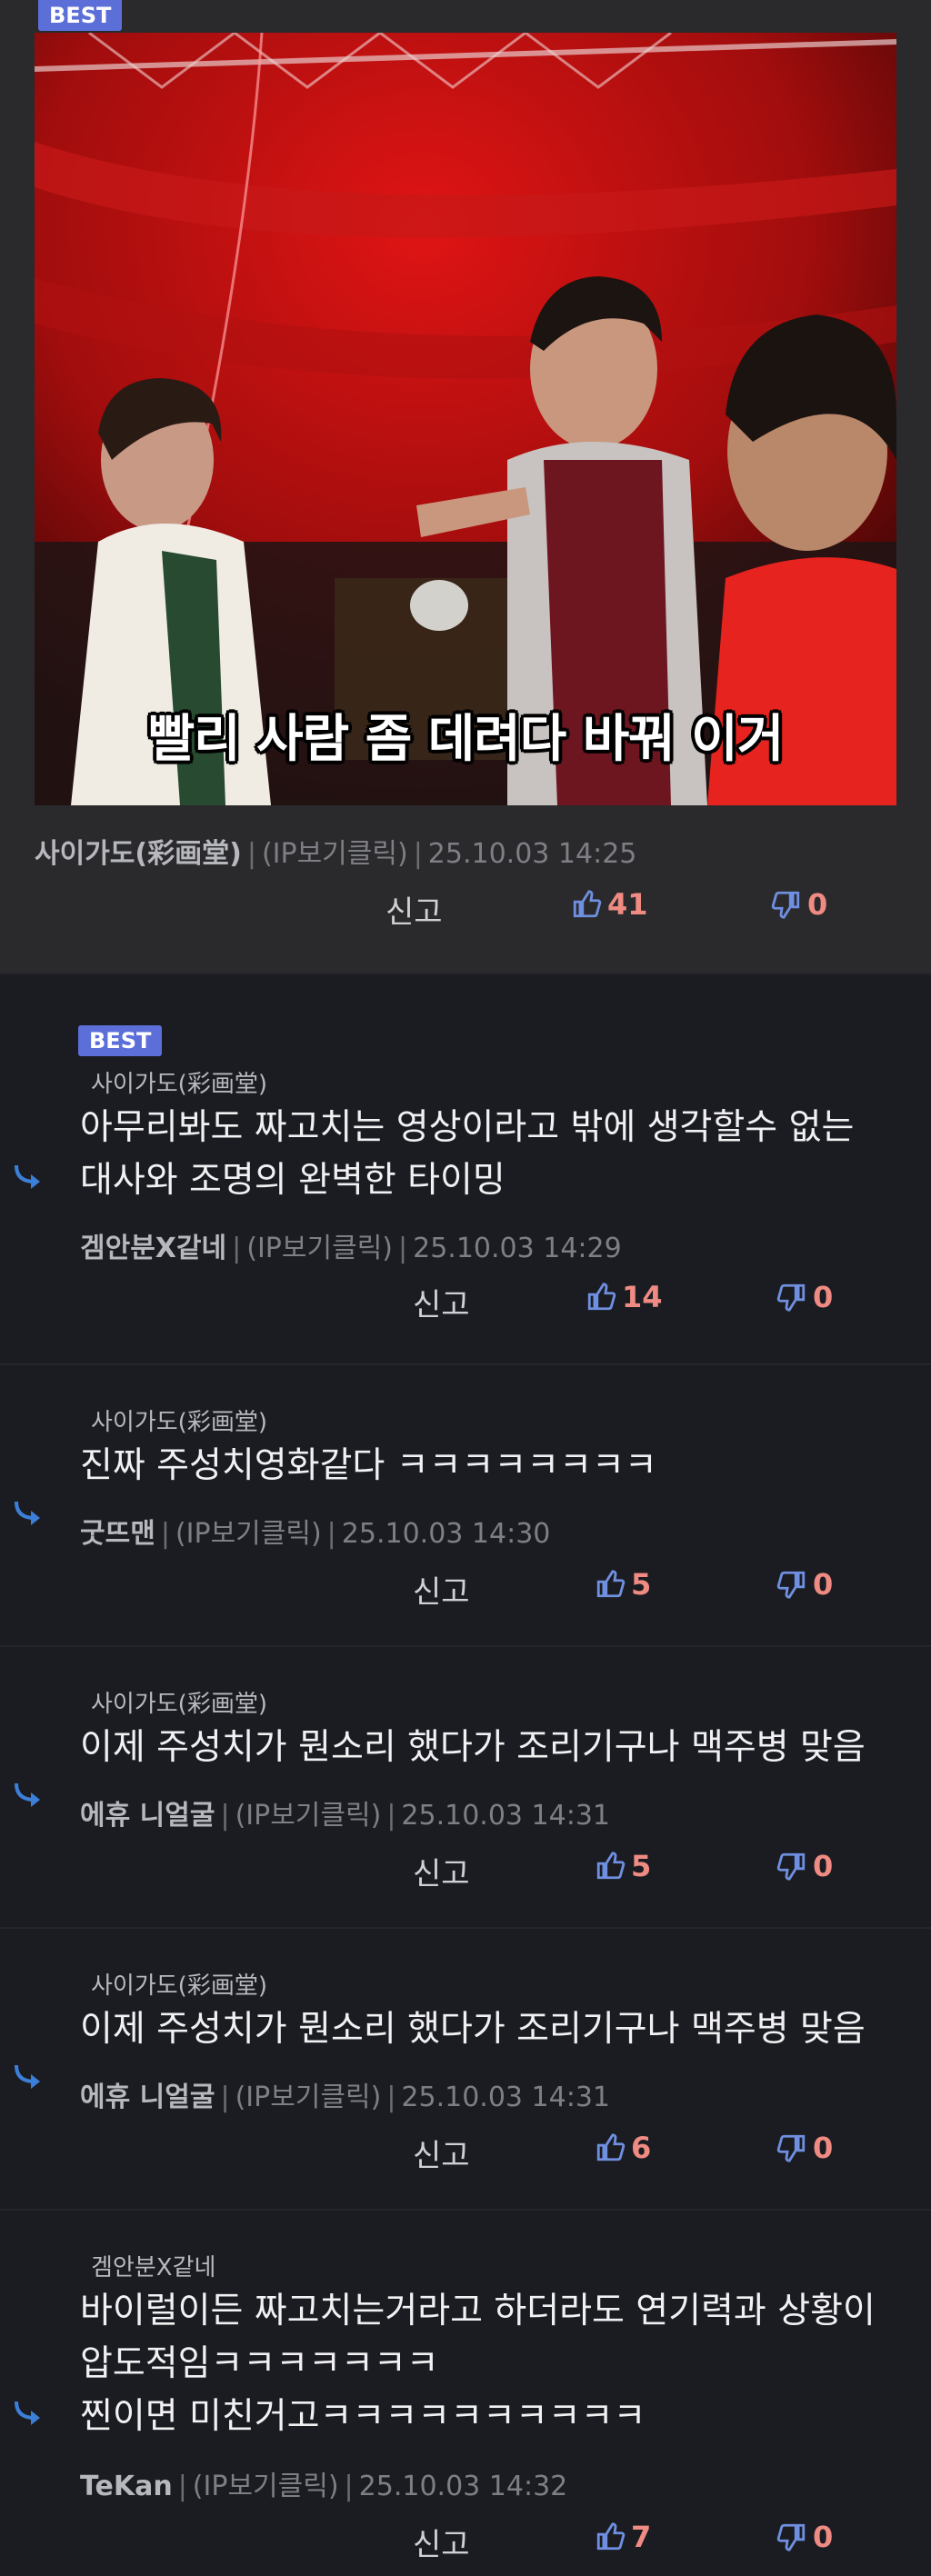  What do you see at coordinates (468, 1127) in the screenshot?
I see `reply-line: 아무리봐도 짜고치는 영상이라고 밖에 생각할수 없는` at bounding box center [468, 1127].